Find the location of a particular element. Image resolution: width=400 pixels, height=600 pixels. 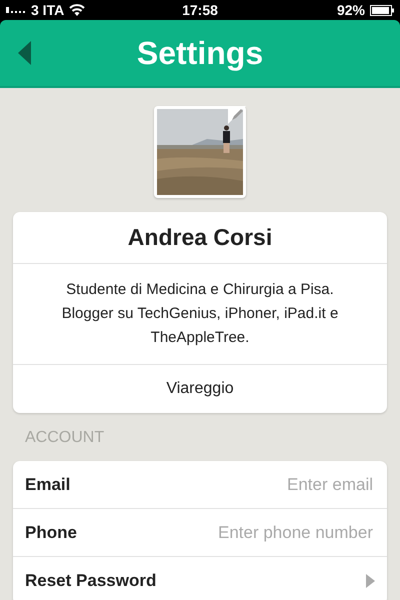

field-label: Email is located at coordinates (47, 484).